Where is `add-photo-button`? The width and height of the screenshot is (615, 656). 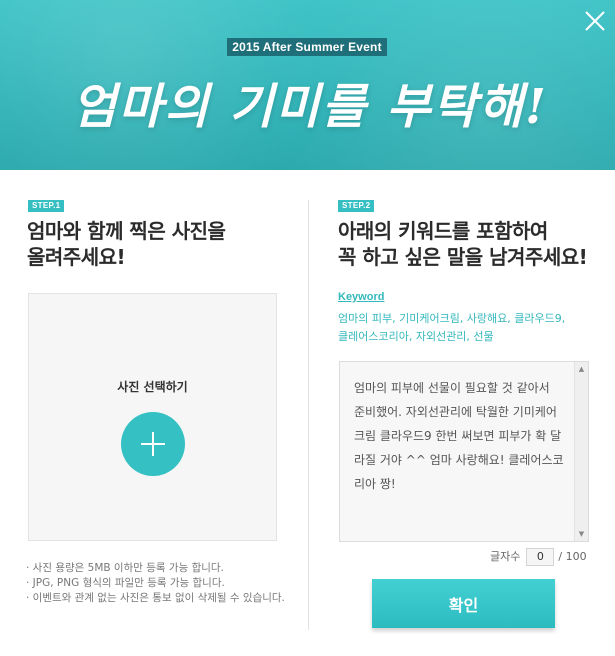
add-photo-button is located at coordinates (153, 444).